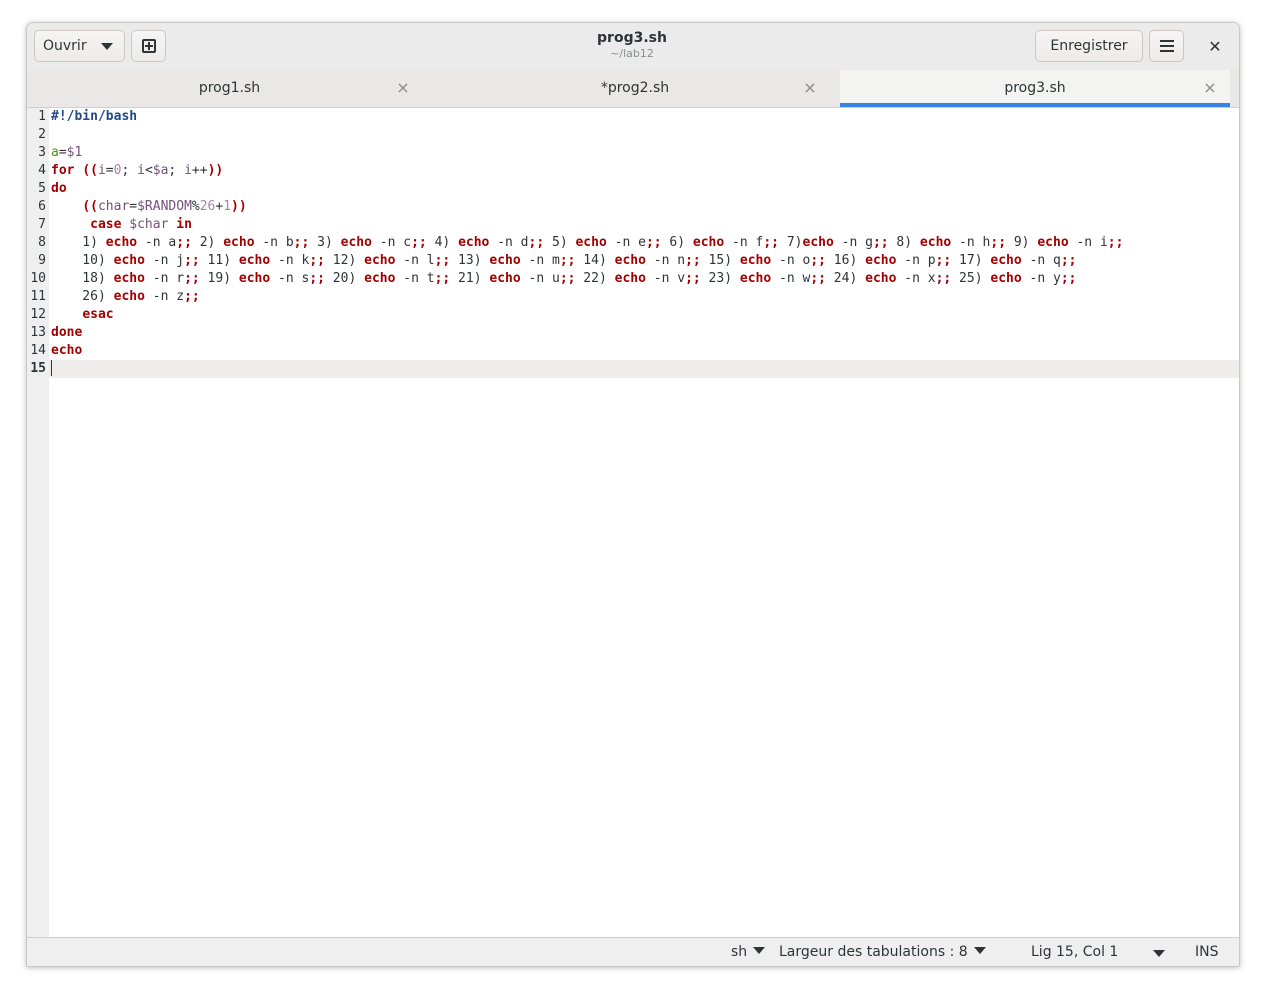 The width and height of the screenshot is (1264, 994). What do you see at coordinates (38, 350) in the screenshot?
I see `line-number: 14` at bounding box center [38, 350].